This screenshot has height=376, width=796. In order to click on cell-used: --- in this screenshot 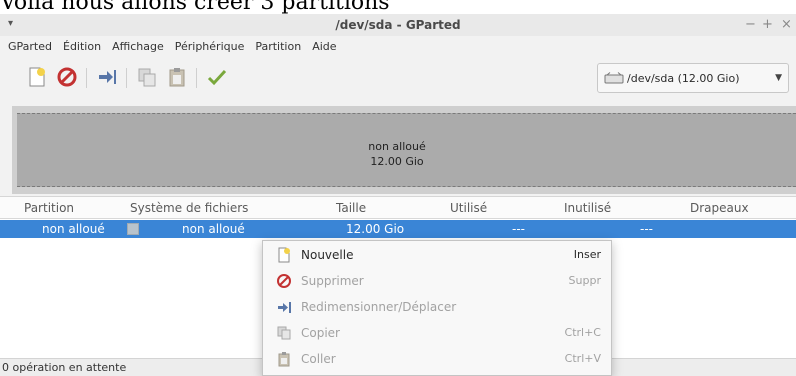, I will do `click(518, 229)`.